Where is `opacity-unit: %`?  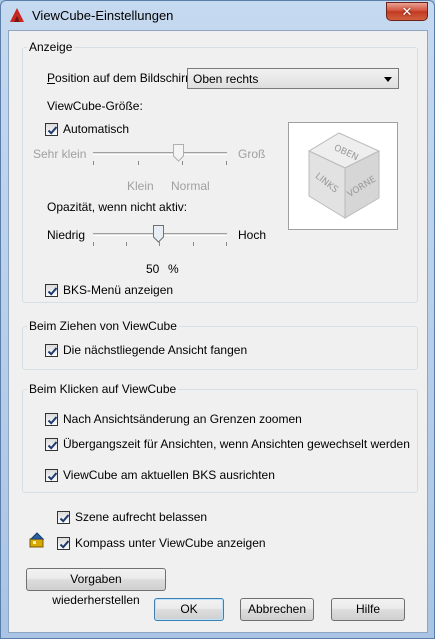
opacity-unit: % is located at coordinates (173, 269).